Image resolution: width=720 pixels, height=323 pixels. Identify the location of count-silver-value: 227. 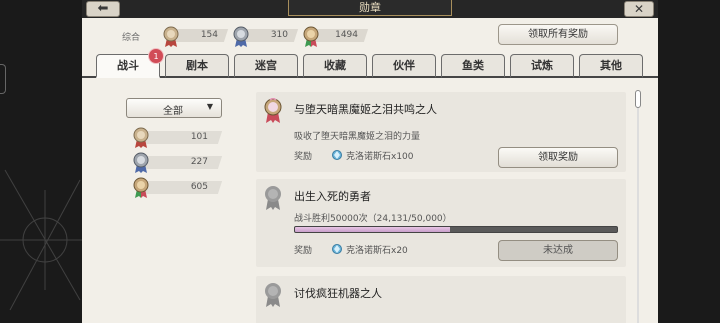
(199, 162).